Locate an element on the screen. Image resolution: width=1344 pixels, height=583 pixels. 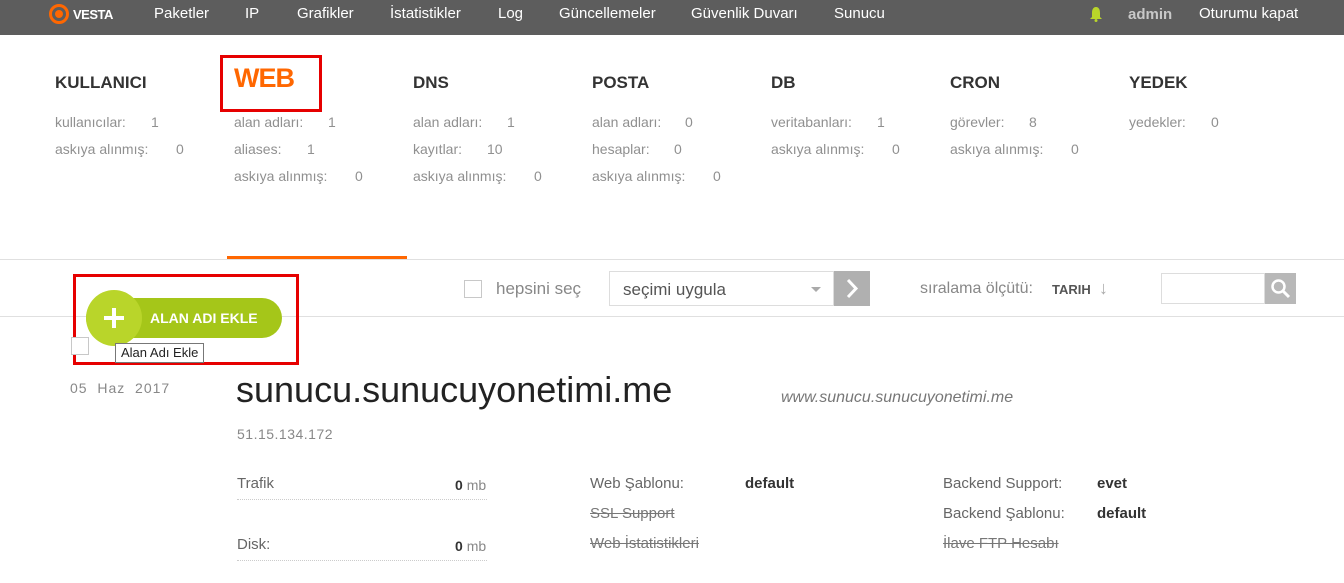
stat-label: yedekler: is located at coordinates (1157, 122).